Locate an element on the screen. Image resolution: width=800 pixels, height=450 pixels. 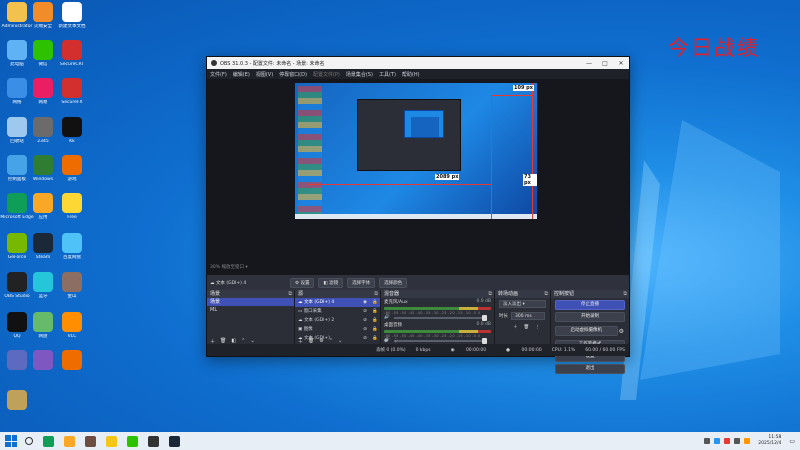
transitions-dock: 转场动画 ⧉ 淡入淡出 ▾ 时长 300 ms ＋ 🗑 ⋮ is located at coordinates (523, 318).